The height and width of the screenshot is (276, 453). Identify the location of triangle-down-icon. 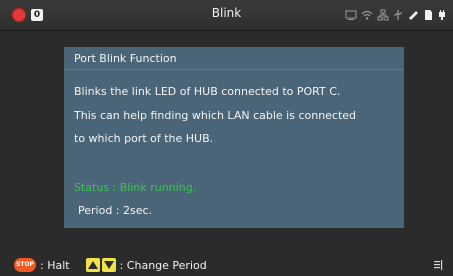
(108, 265).